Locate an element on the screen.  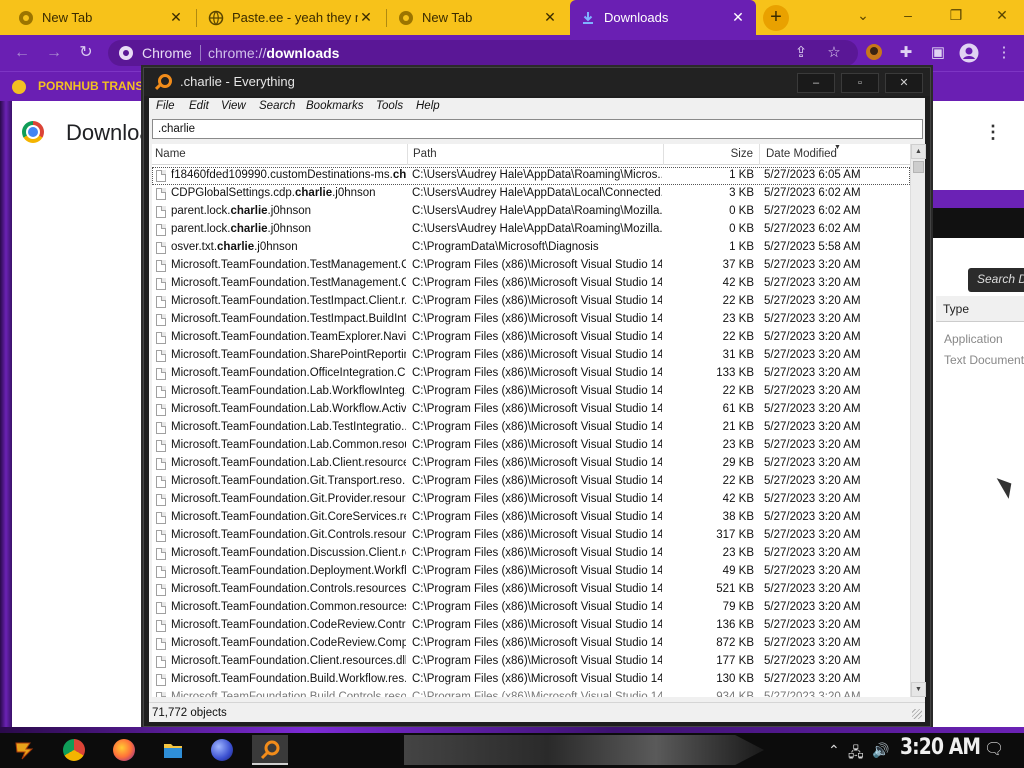
browser-menu-icon: ⋮ is located at coordinates (1004, 53).